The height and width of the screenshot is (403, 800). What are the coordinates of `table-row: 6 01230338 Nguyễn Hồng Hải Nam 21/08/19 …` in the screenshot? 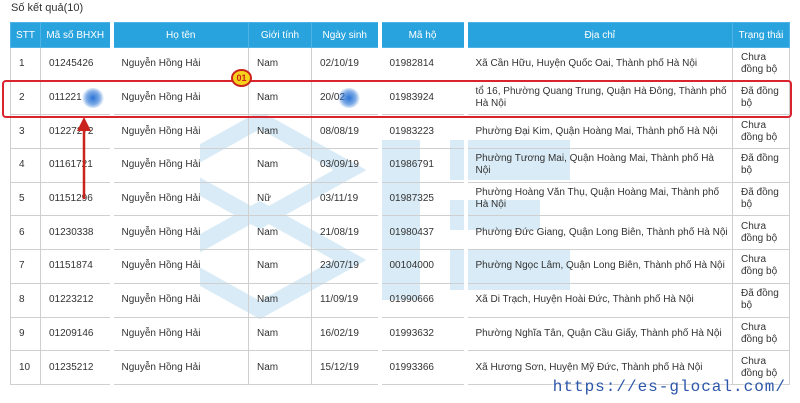 It's located at (400, 233).